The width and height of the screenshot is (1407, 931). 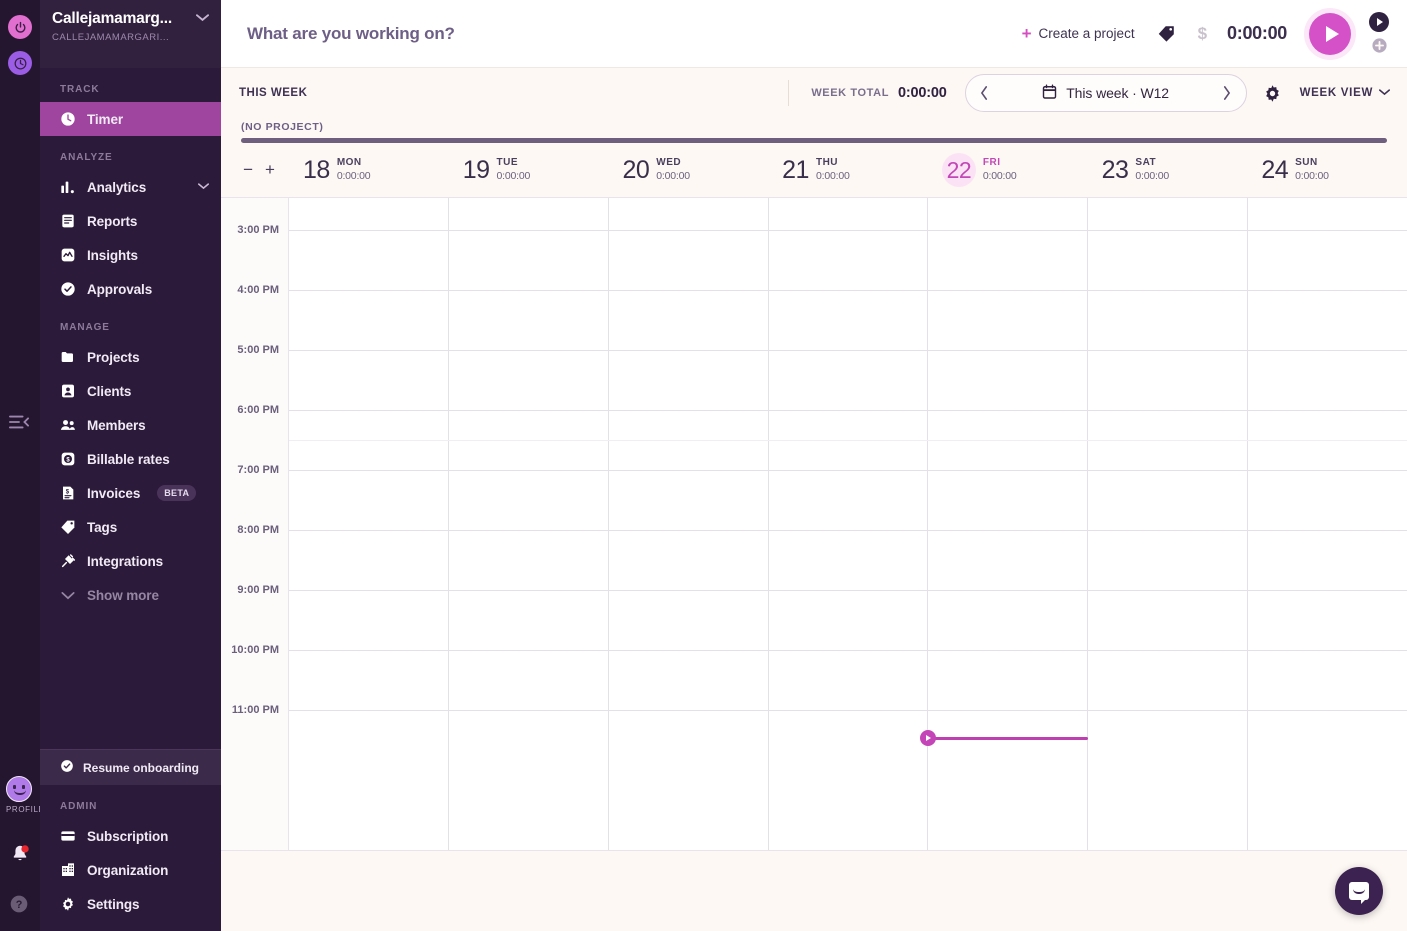 What do you see at coordinates (130, 527) in the screenshot?
I see `sidebar-item-tags: Tags` at bounding box center [130, 527].